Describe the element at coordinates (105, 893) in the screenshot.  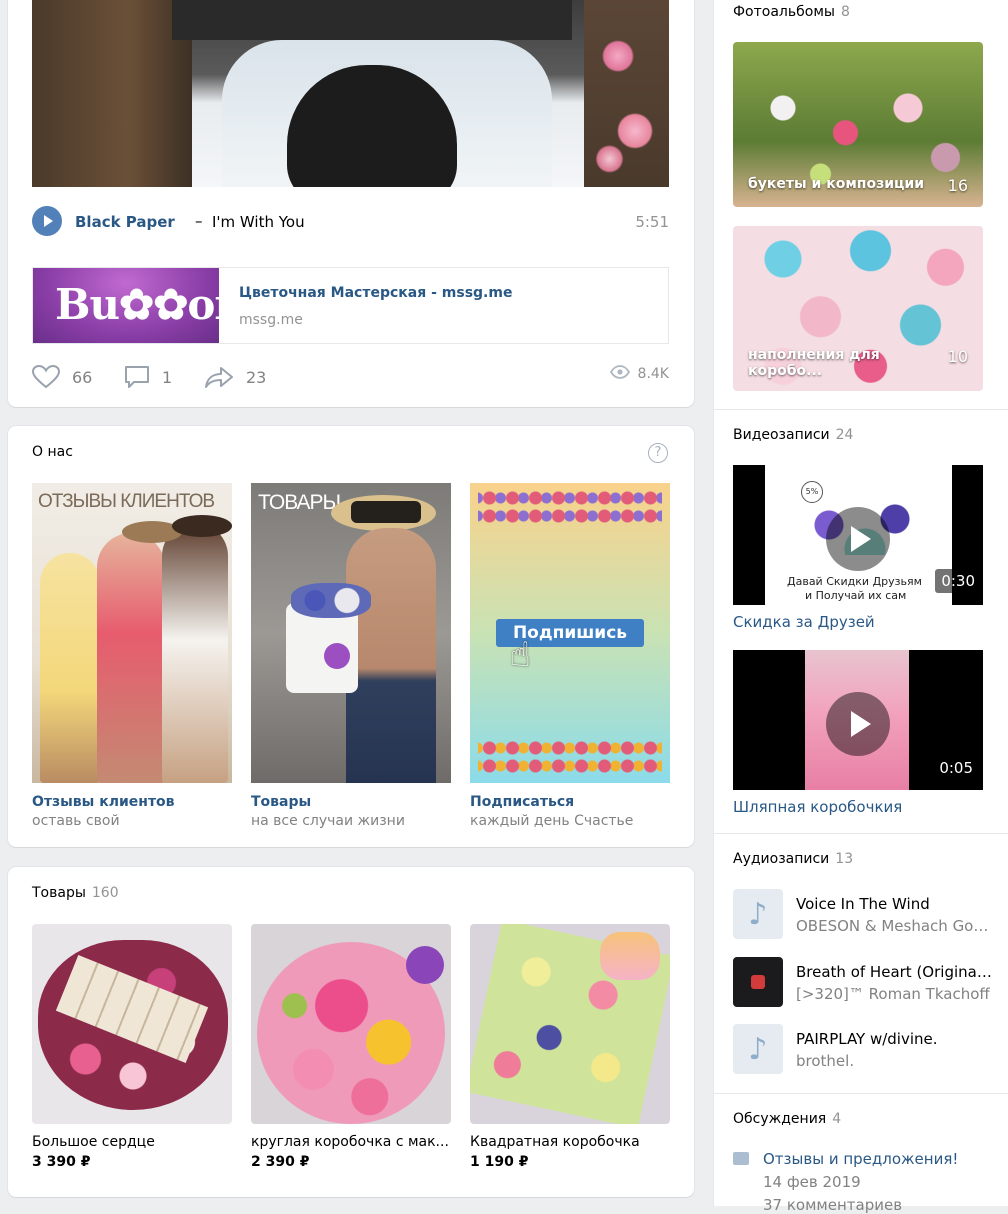
I see `goods-count: 160` at that location.